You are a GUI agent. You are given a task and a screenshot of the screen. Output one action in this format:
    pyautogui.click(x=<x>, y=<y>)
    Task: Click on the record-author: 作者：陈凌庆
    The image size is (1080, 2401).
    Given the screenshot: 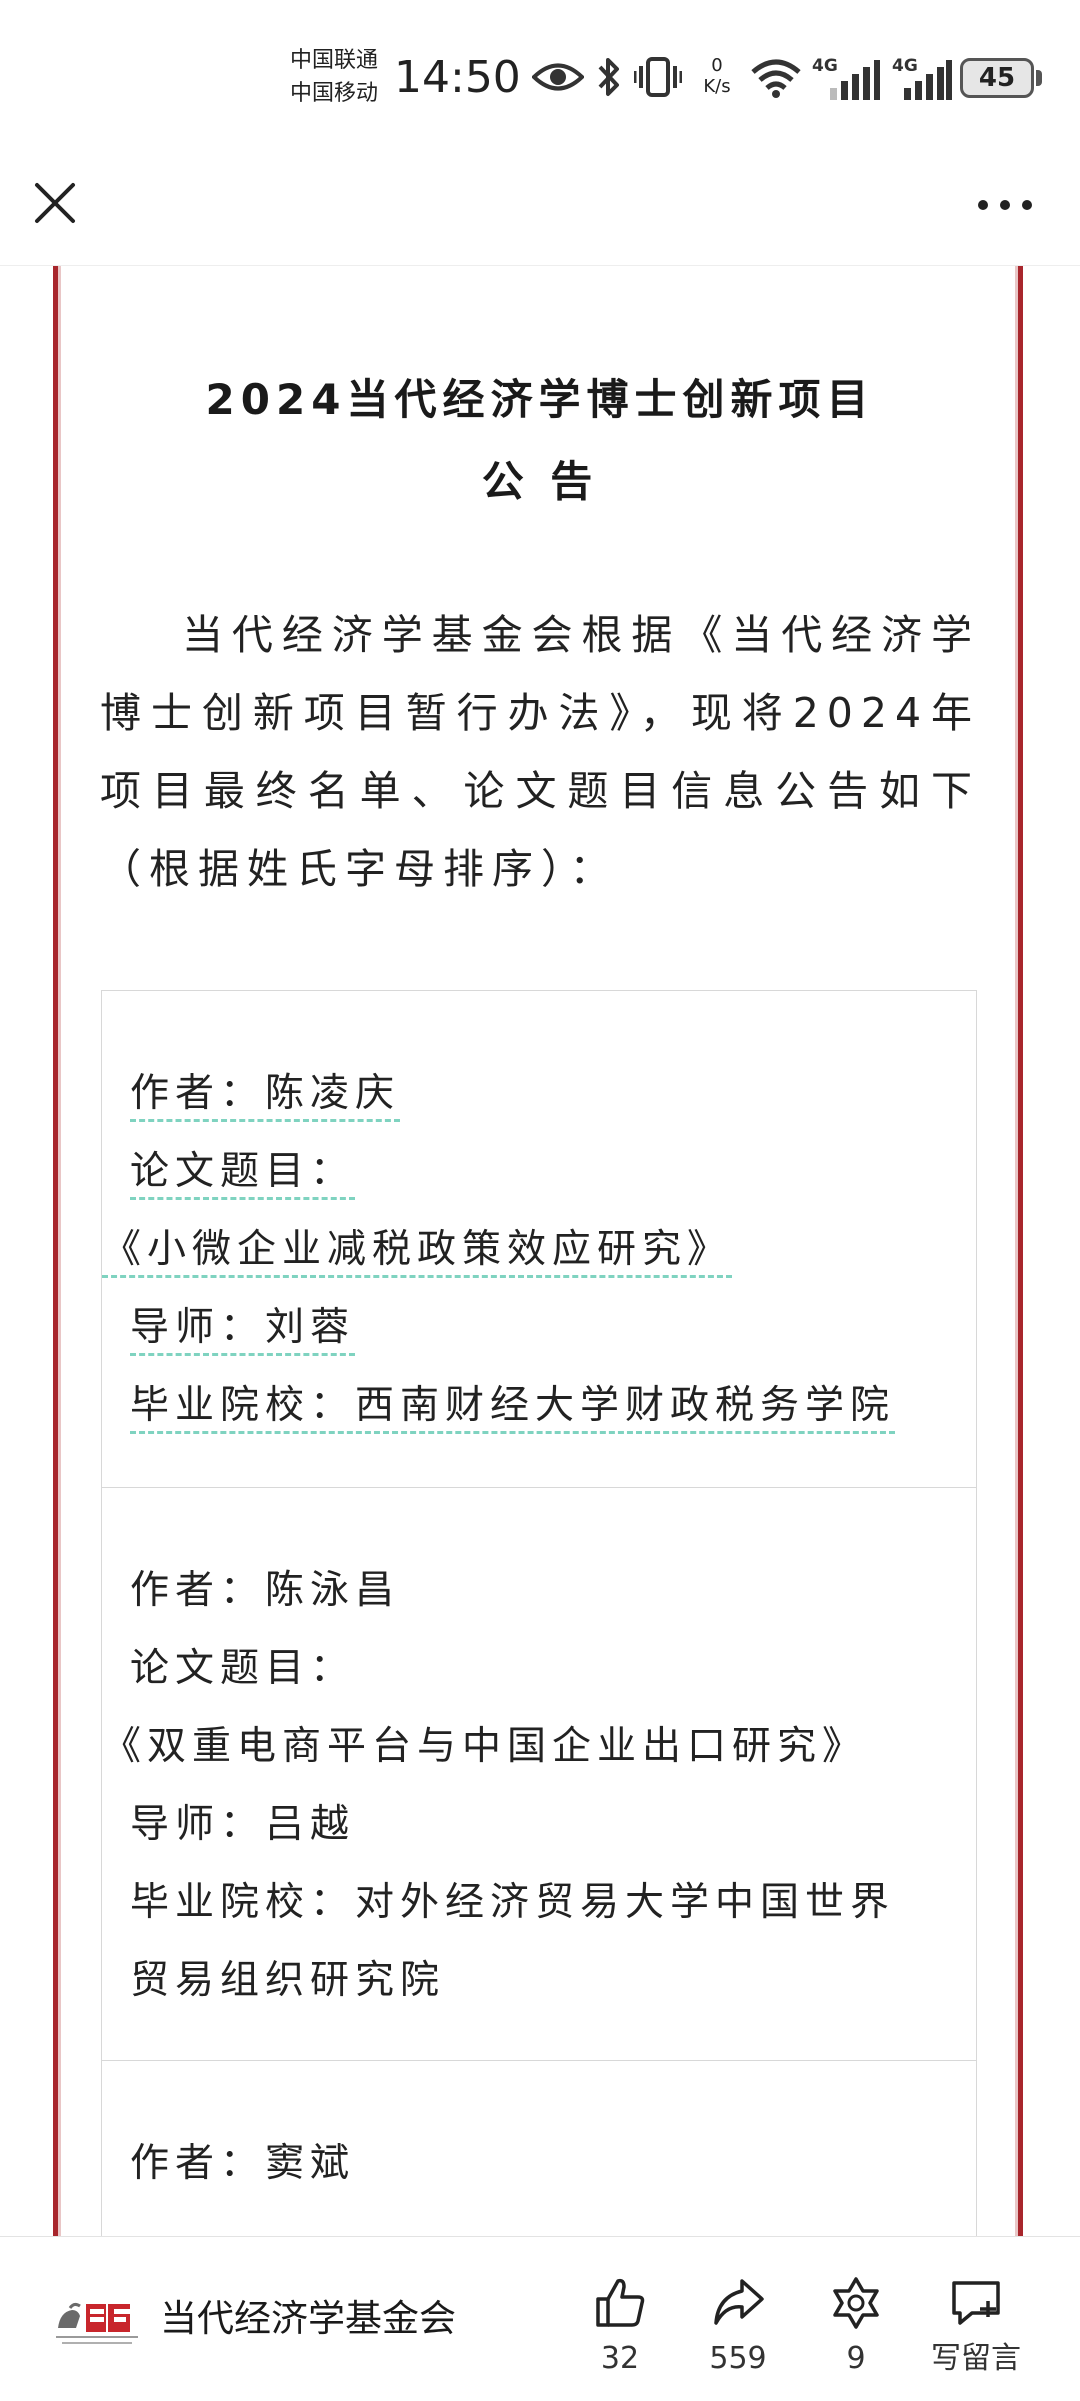 What is the action you would take?
    pyautogui.click(x=265, y=1096)
    